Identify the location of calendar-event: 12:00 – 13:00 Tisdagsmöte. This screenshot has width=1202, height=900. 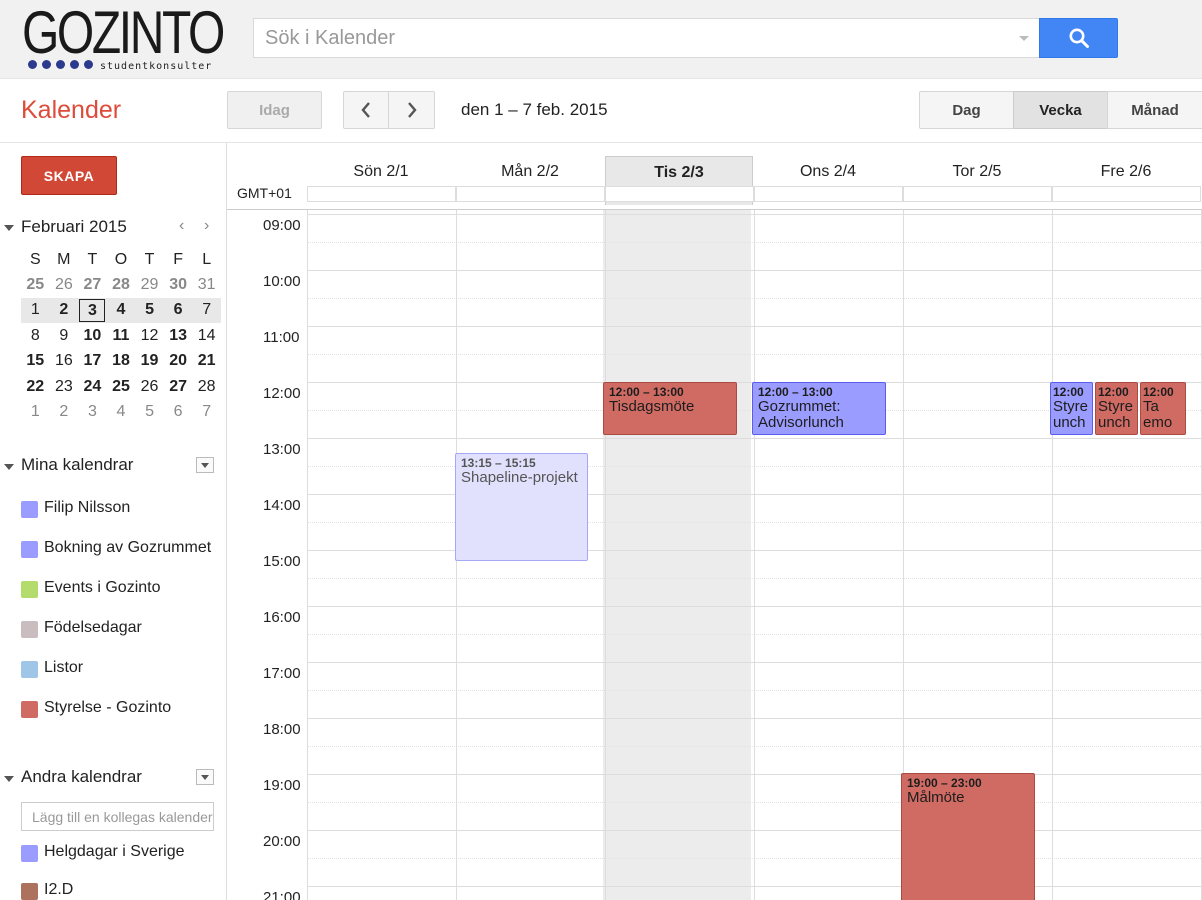
(670, 408).